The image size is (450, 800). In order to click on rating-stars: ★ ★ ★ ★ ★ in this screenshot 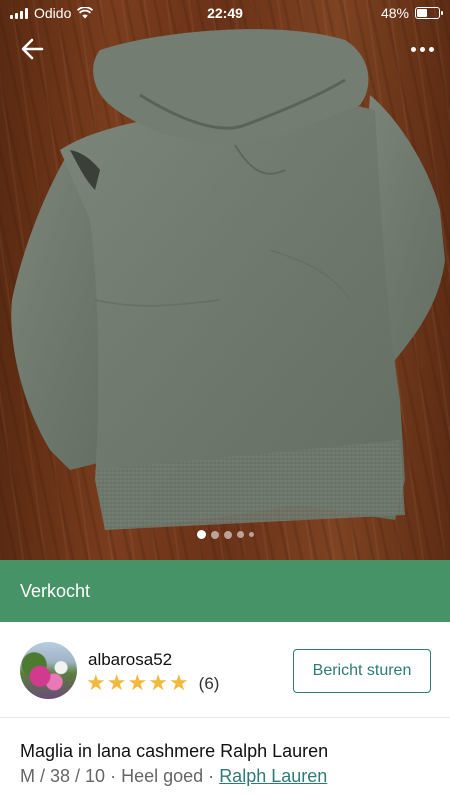, I will do `click(137, 684)`.